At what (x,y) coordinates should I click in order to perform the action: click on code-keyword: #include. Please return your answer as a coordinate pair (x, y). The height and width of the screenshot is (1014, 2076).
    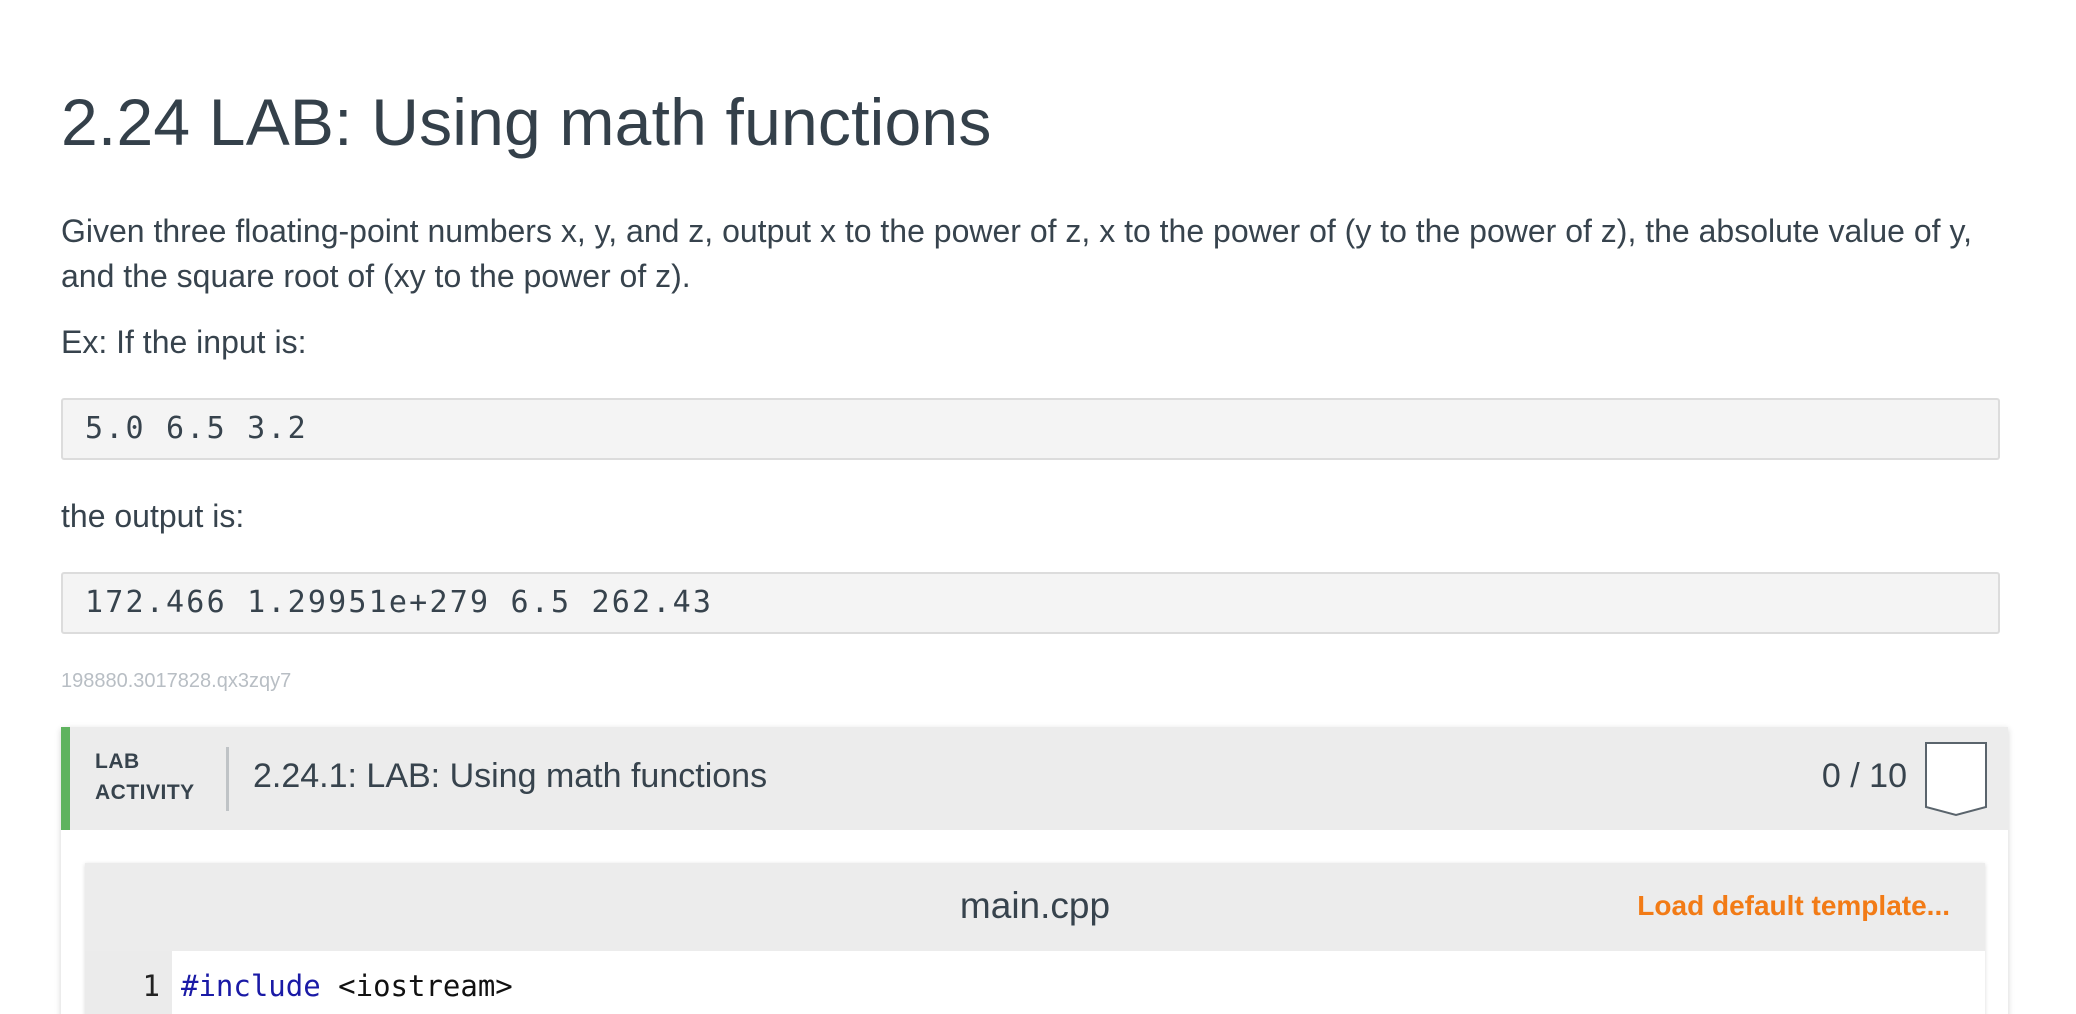
    Looking at the image, I should click on (251, 986).